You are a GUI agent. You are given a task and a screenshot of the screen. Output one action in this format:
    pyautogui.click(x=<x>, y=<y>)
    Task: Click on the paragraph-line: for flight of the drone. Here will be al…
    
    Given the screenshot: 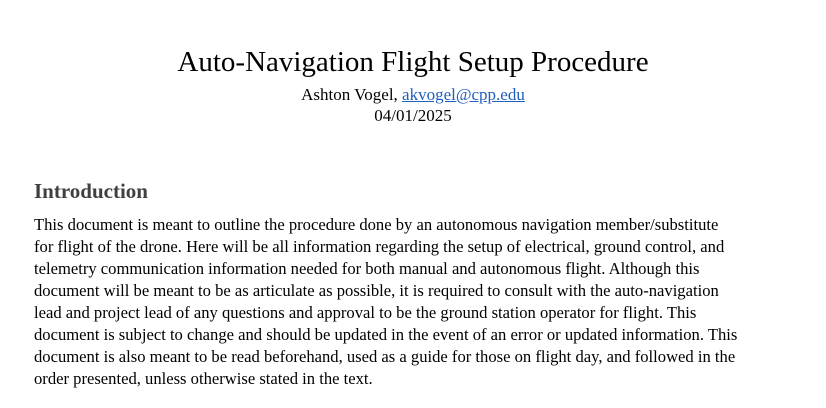 What is the action you would take?
    pyautogui.click(x=379, y=246)
    